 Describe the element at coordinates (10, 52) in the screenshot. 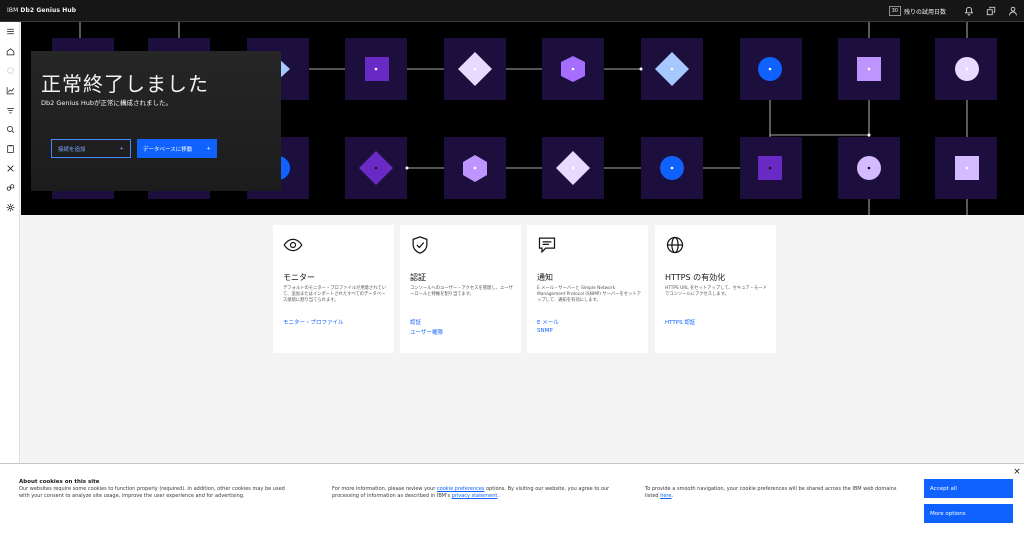

I see `home-icon` at that location.